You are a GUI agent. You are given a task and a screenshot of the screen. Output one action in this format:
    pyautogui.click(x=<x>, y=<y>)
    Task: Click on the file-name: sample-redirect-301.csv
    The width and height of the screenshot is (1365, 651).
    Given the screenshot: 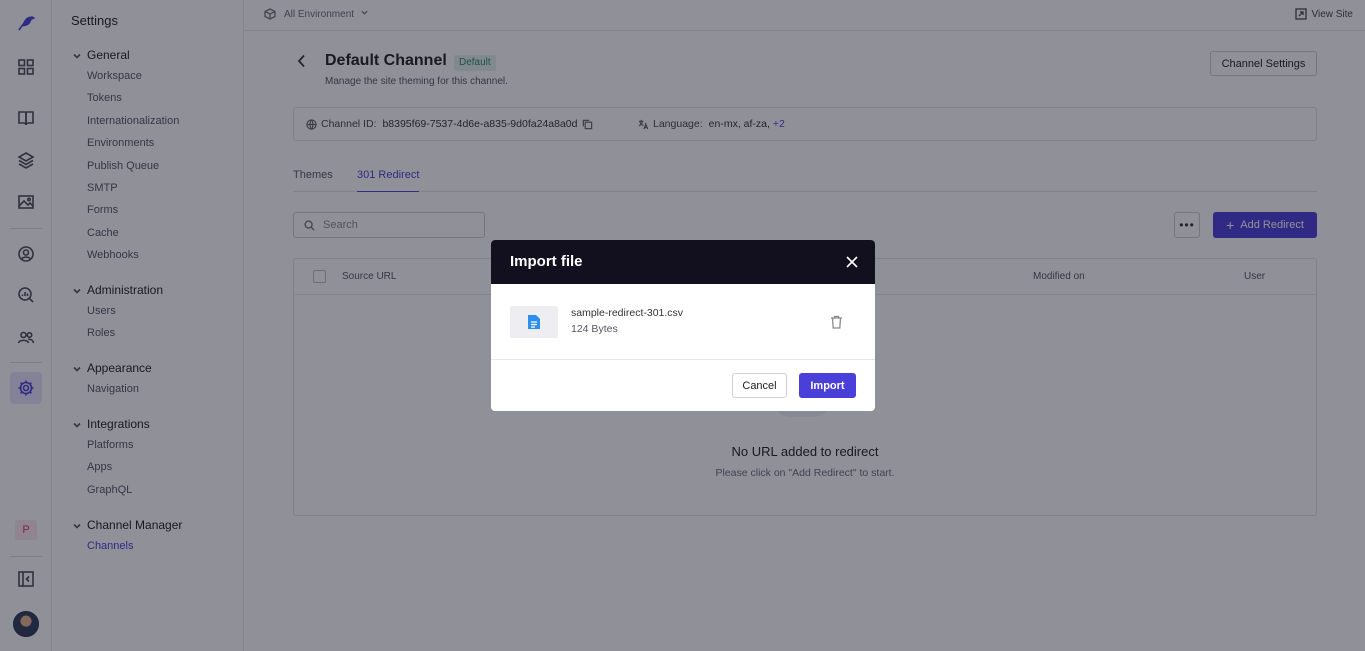 What is the action you would take?
    pyautogui.click(x=627, y=313)
    